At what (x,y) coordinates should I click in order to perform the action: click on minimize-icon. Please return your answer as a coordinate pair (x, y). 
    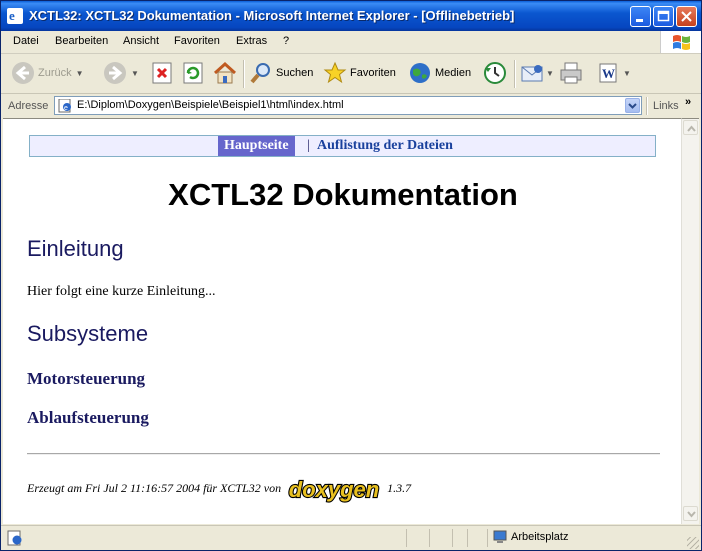
    Looking at the image, I should click on (639, 20).